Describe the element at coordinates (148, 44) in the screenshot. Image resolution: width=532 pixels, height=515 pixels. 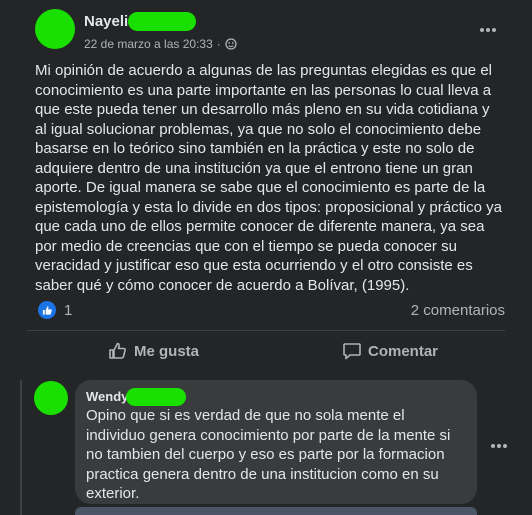
I see `post-timestamp: 22 de marzo a las 20:33` at that location.